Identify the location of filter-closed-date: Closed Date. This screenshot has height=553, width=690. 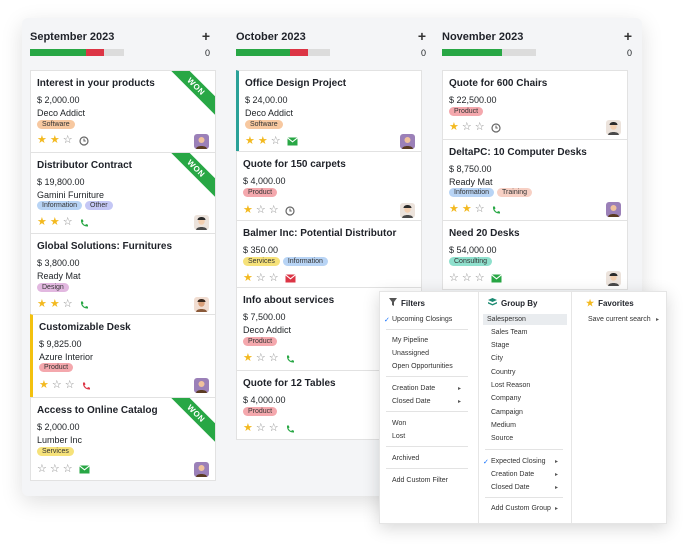
(411, 401).